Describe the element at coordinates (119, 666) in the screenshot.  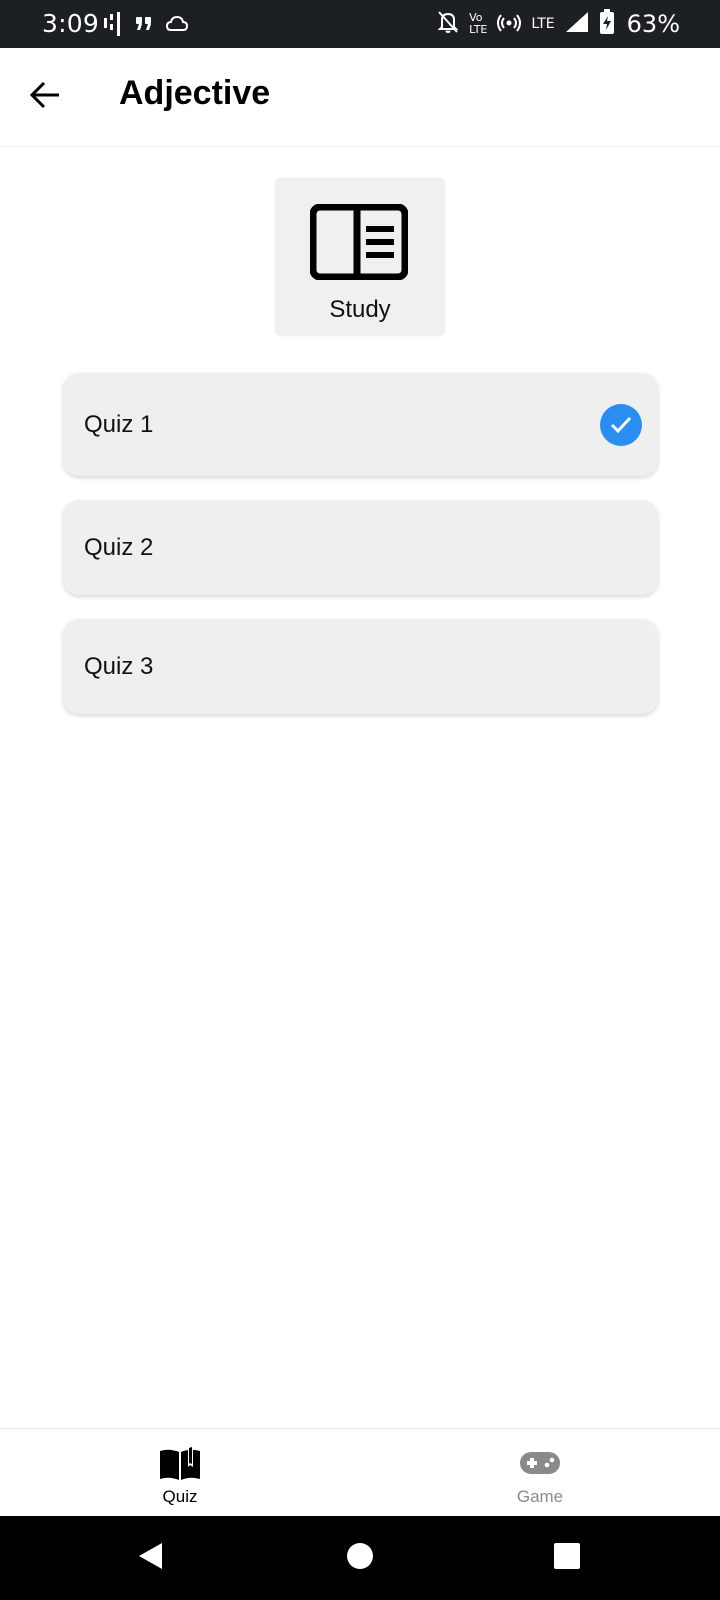
I see `quiz-label: Quiz 3` at that location.